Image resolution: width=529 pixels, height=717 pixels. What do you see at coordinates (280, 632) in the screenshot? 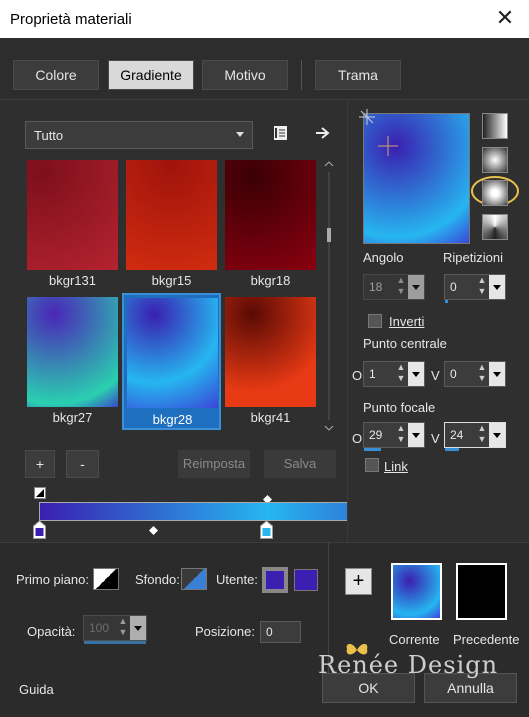
I see `position-field: 0` at bounding box center [280, 632].